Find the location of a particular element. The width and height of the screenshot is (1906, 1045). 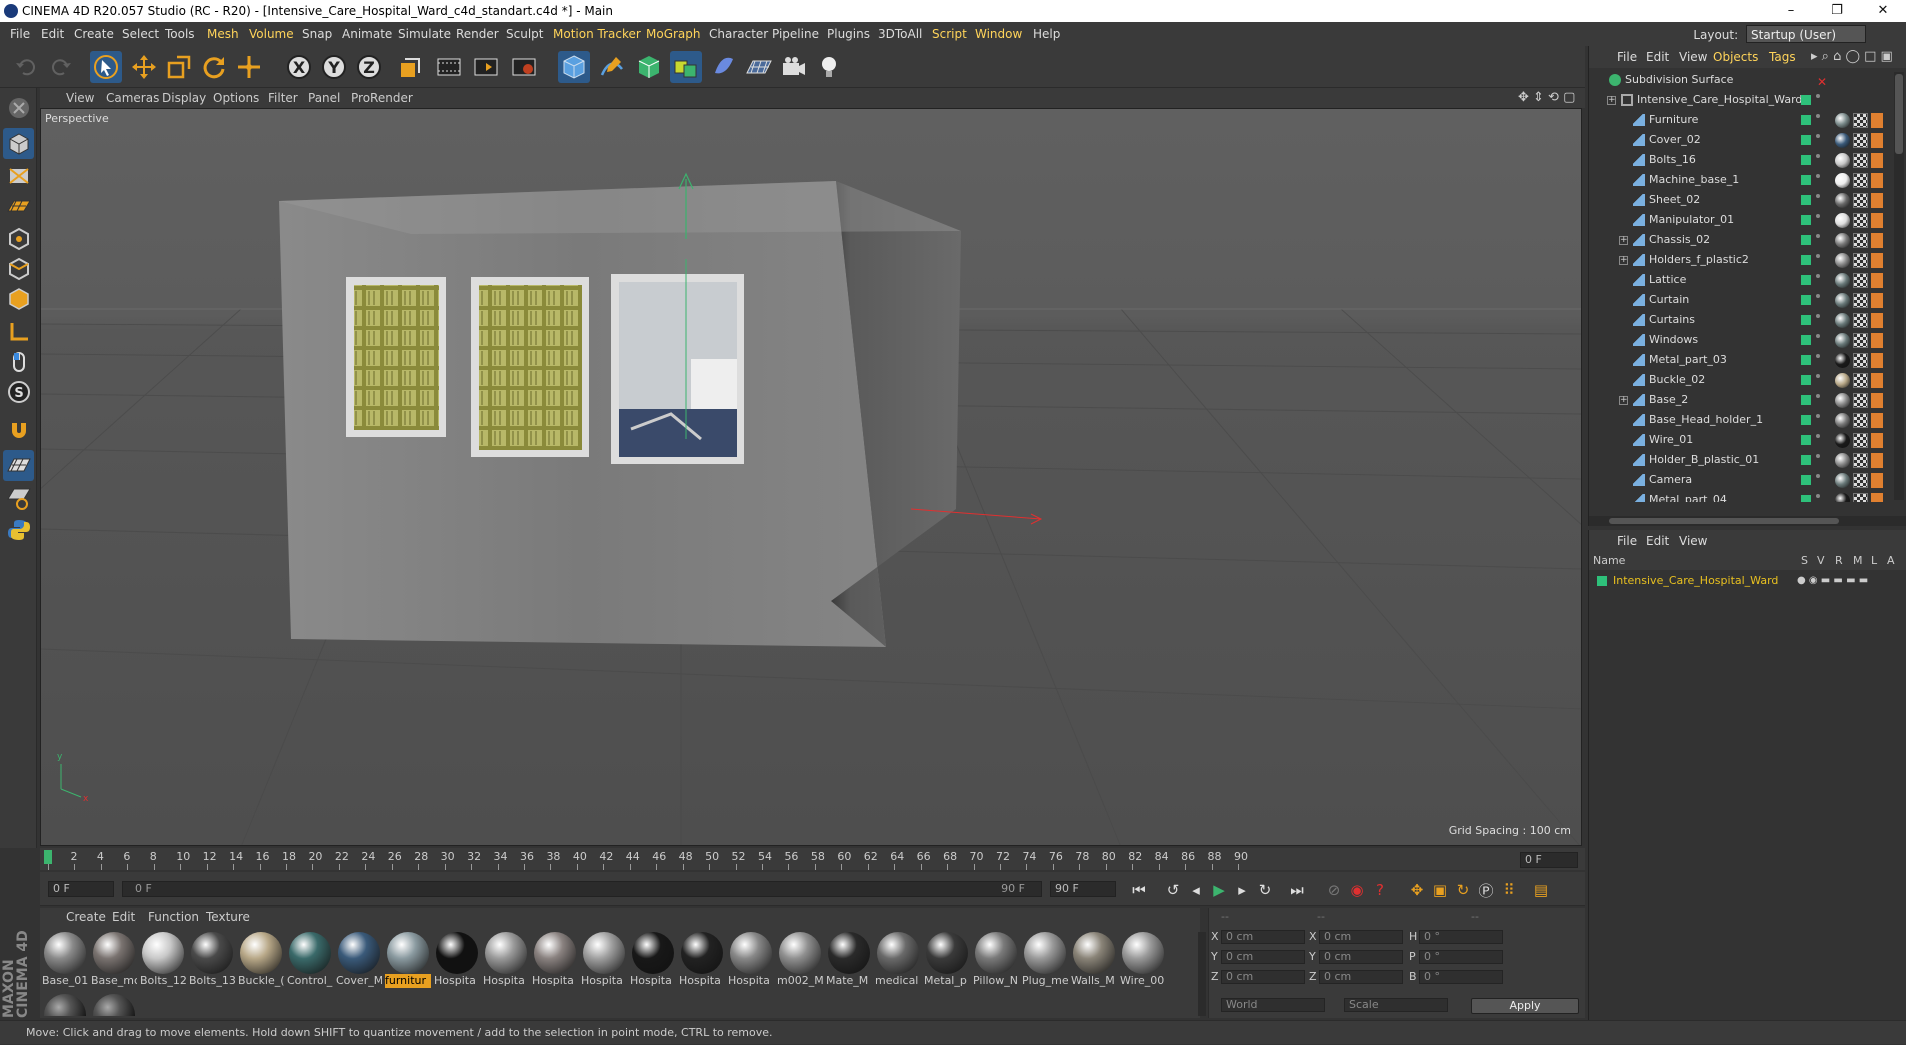

x-axis-lock-icon: X is located at coordinates (299, 67).